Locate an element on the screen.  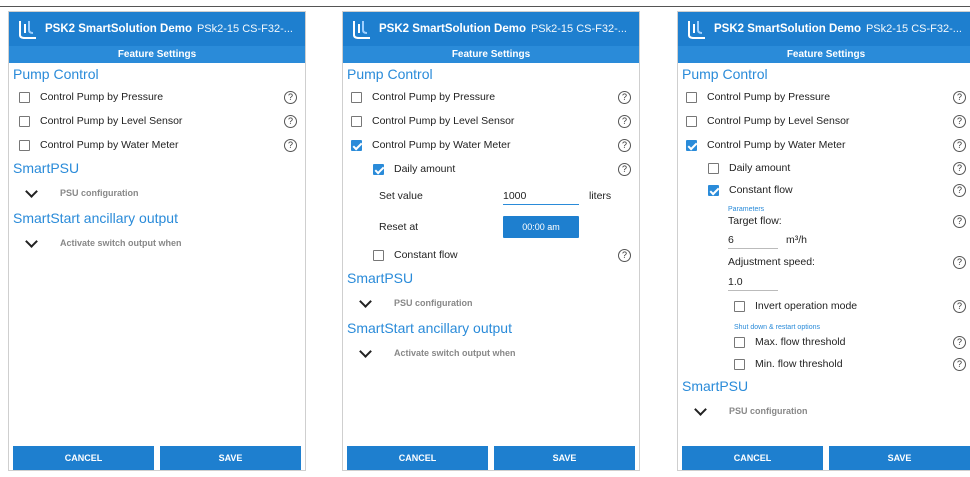
daily-amount-label: Daily amount is located at coordinates (760, 168).